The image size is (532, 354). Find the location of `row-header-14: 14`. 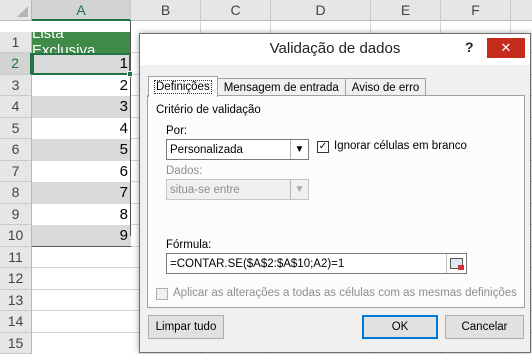

row-header-14: 14 is located at coordinates (16, 322).